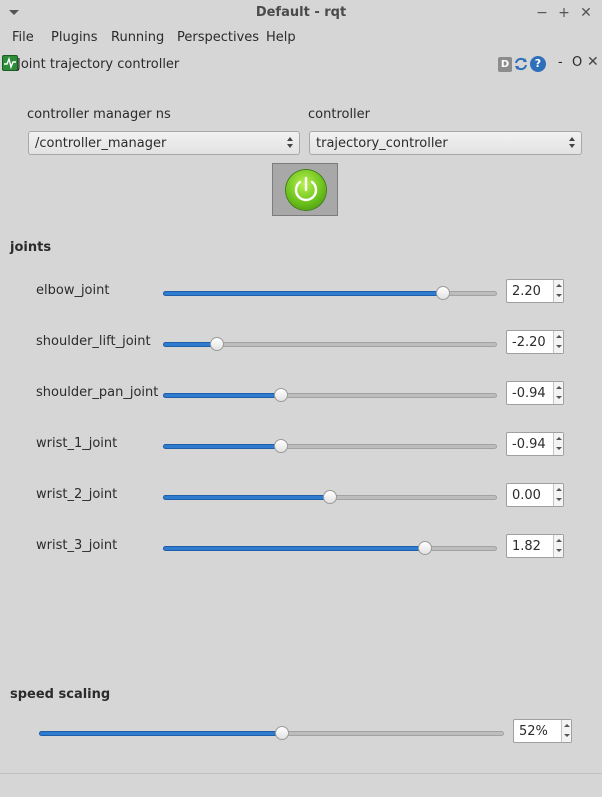  What do you see at coordinates (505, 64) in the screenshot?
I see `dock-d-button: D` at bounding box center [505, 64].